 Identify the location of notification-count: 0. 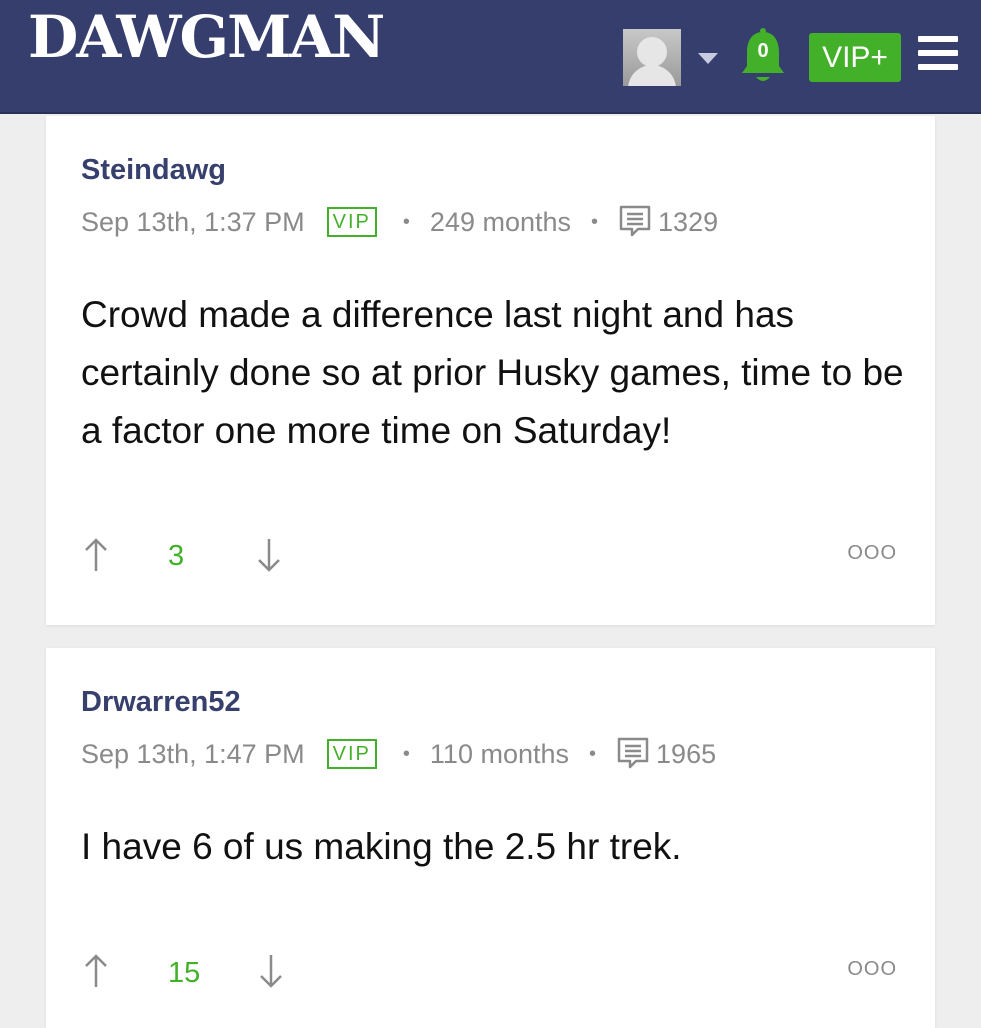
(763, 51).